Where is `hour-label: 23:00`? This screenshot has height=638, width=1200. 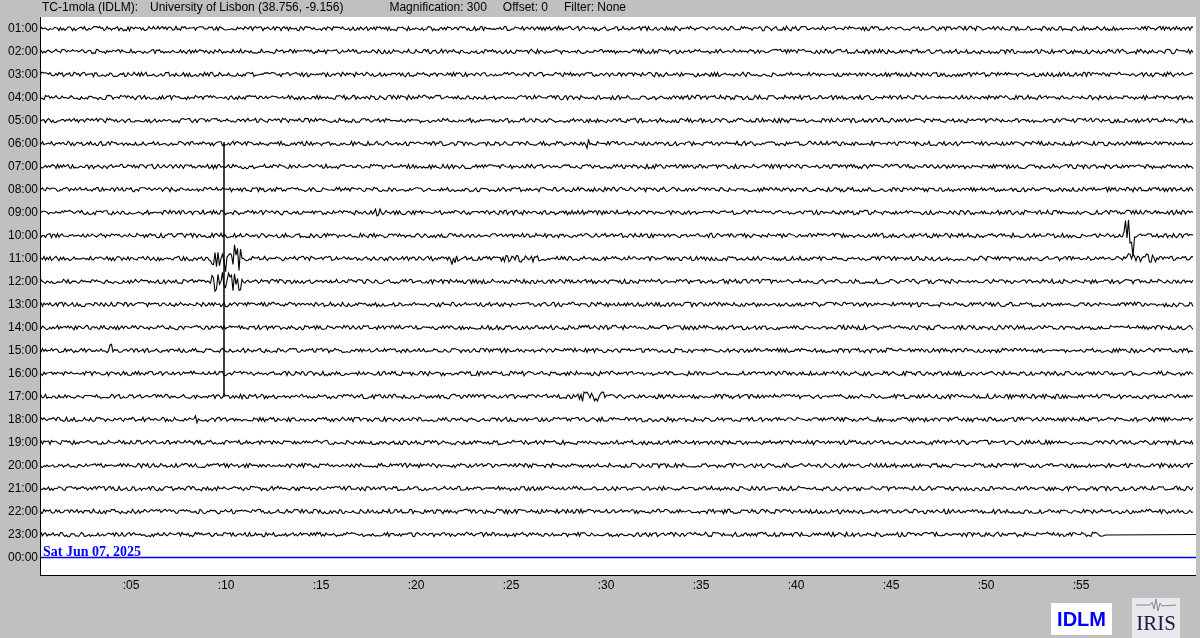 hour-label: 23:00 is located at coordinates (22, 534).